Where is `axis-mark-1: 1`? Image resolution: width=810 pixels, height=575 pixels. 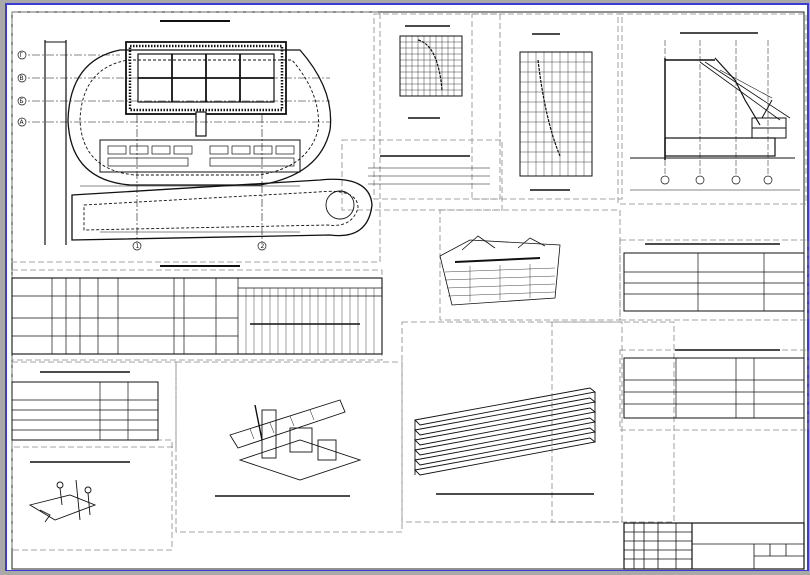 axis-mark-1: 1 is located at coordinates (138, 246).